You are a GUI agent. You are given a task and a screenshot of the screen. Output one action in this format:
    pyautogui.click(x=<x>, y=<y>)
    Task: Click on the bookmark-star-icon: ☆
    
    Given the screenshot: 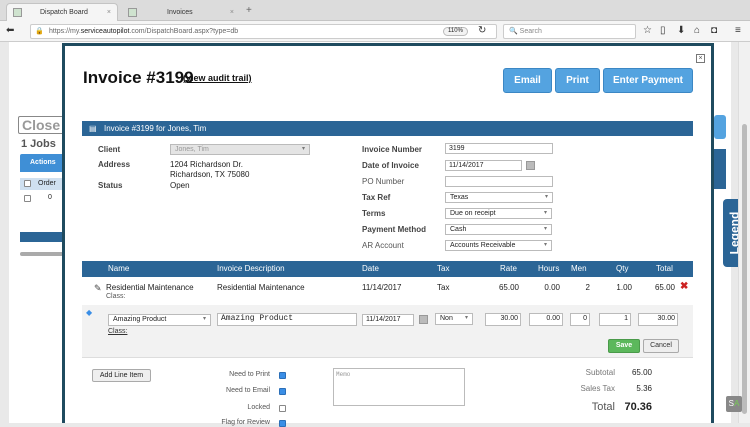 What is the action you would take?
    pyautogui.click(x=647, y=30)
    